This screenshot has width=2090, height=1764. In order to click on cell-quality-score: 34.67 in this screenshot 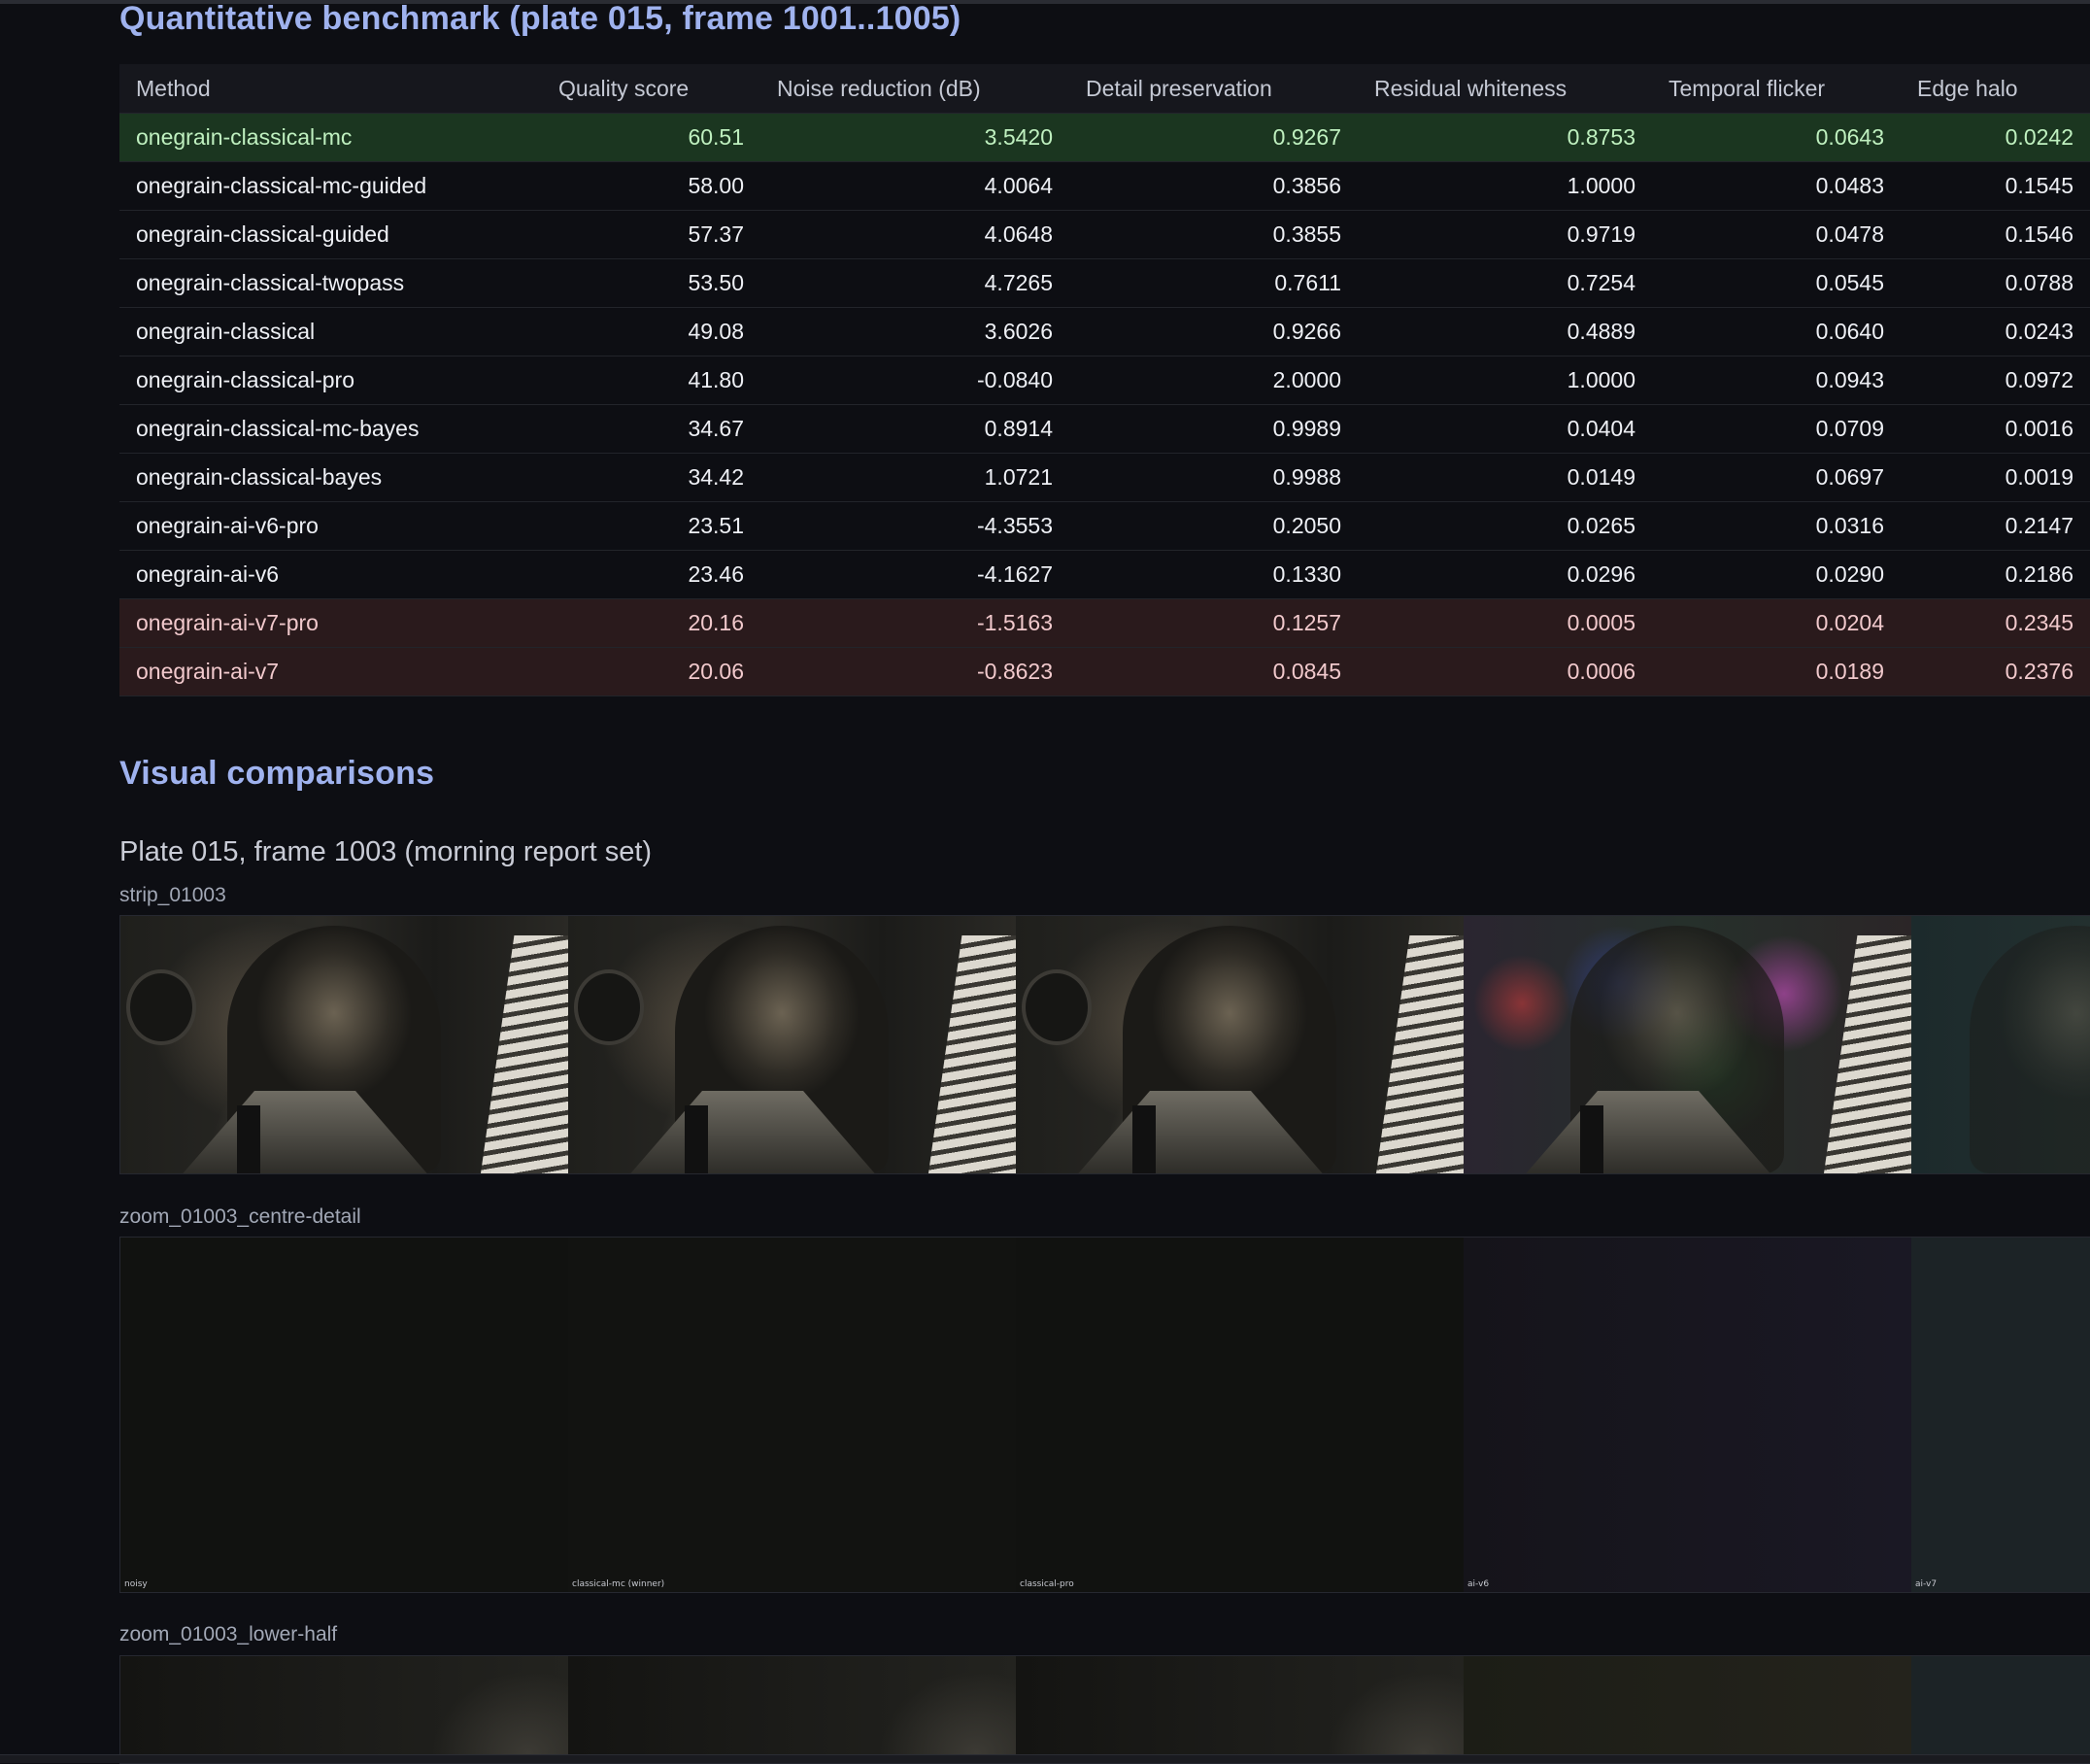, I will do `click(651, 429)`.